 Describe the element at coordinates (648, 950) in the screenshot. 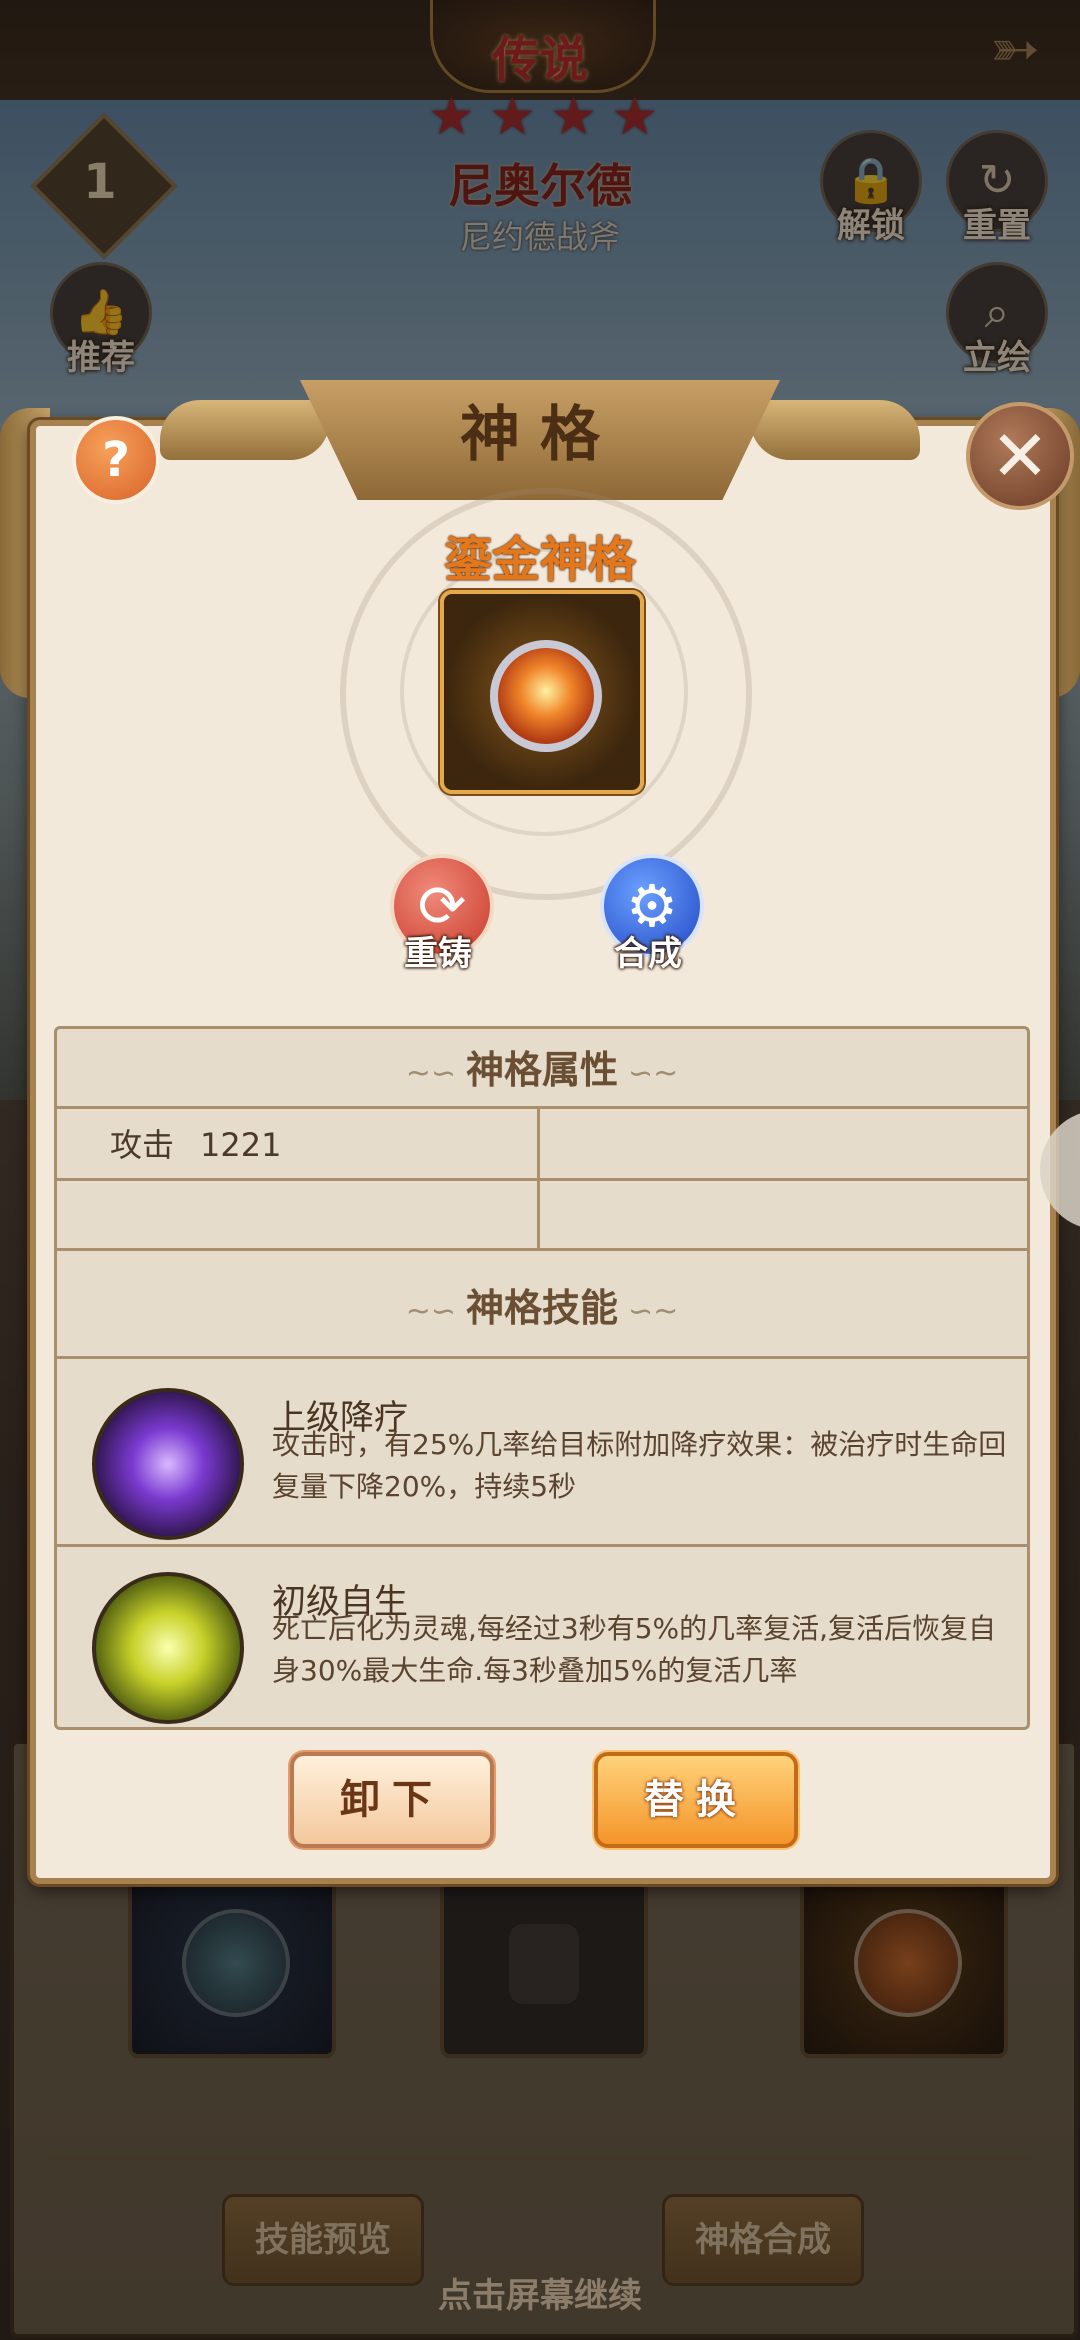

I see `combine-label: 合成` at that location.